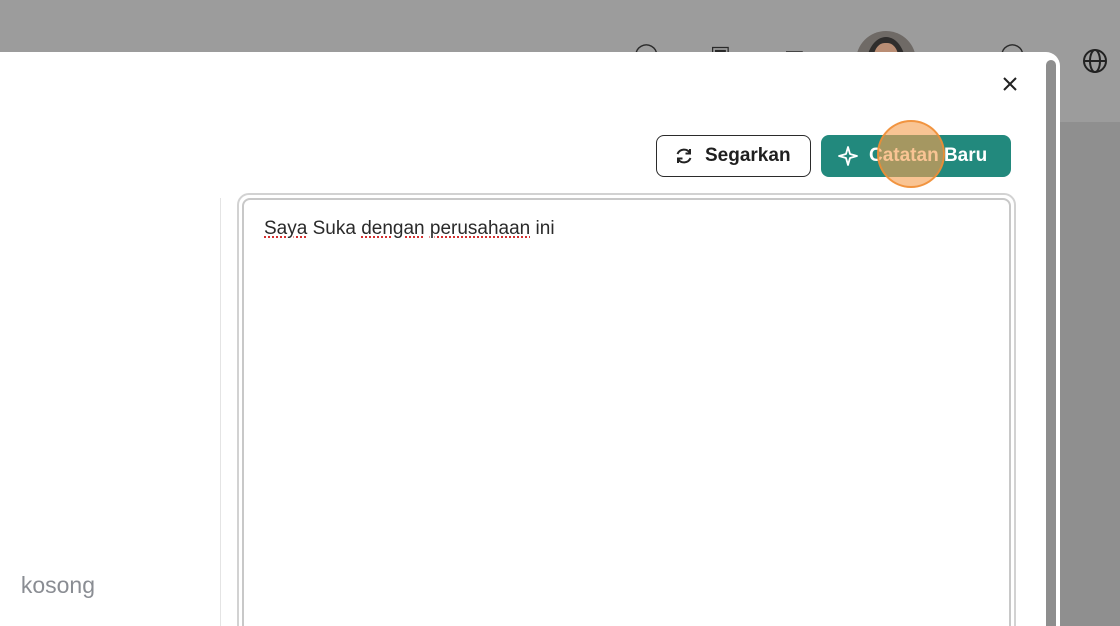  I want to click on note-word: dengan, so click(393, 228).